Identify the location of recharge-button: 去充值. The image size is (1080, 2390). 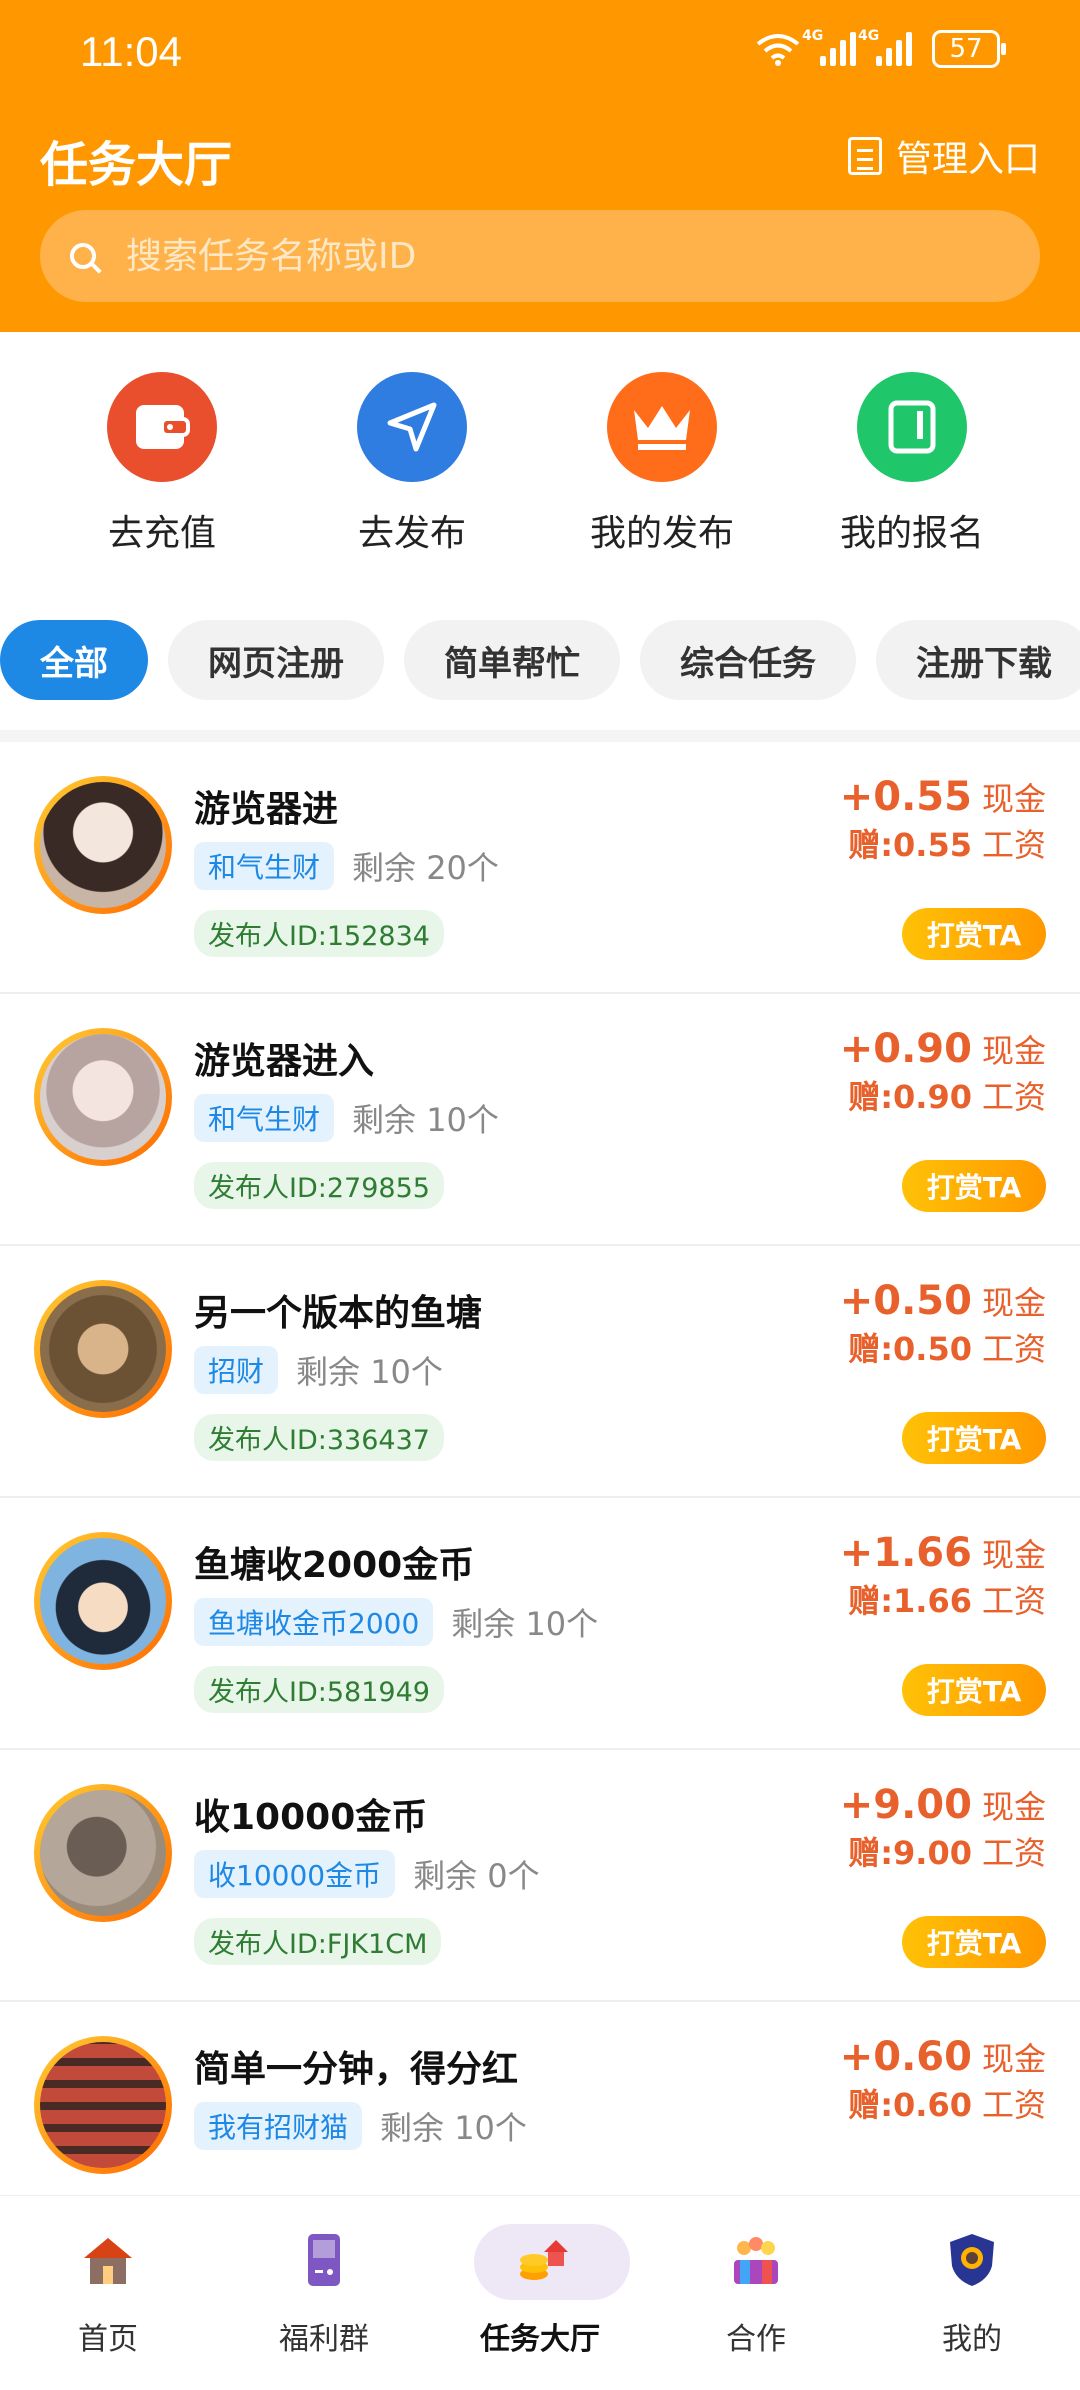
(162, 464).